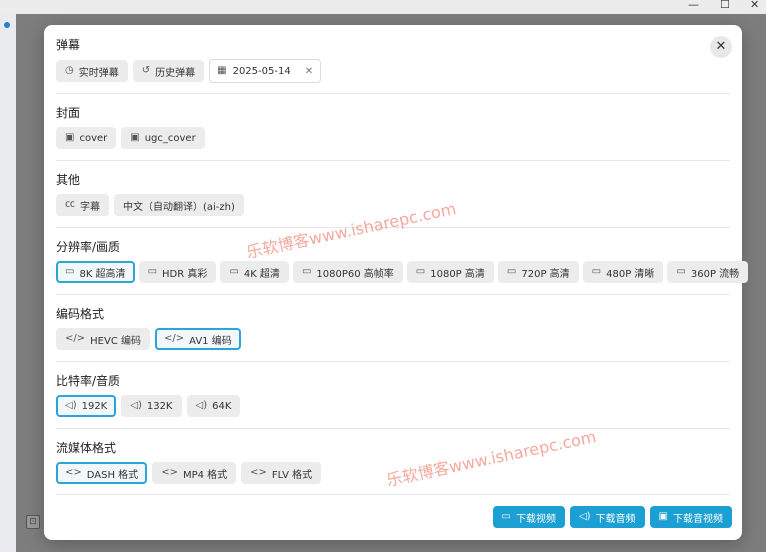  What do you see at coordinates (68, 45) in the screenshot?
I see `section-title: 弹幕` at bounding box center [68, 45].